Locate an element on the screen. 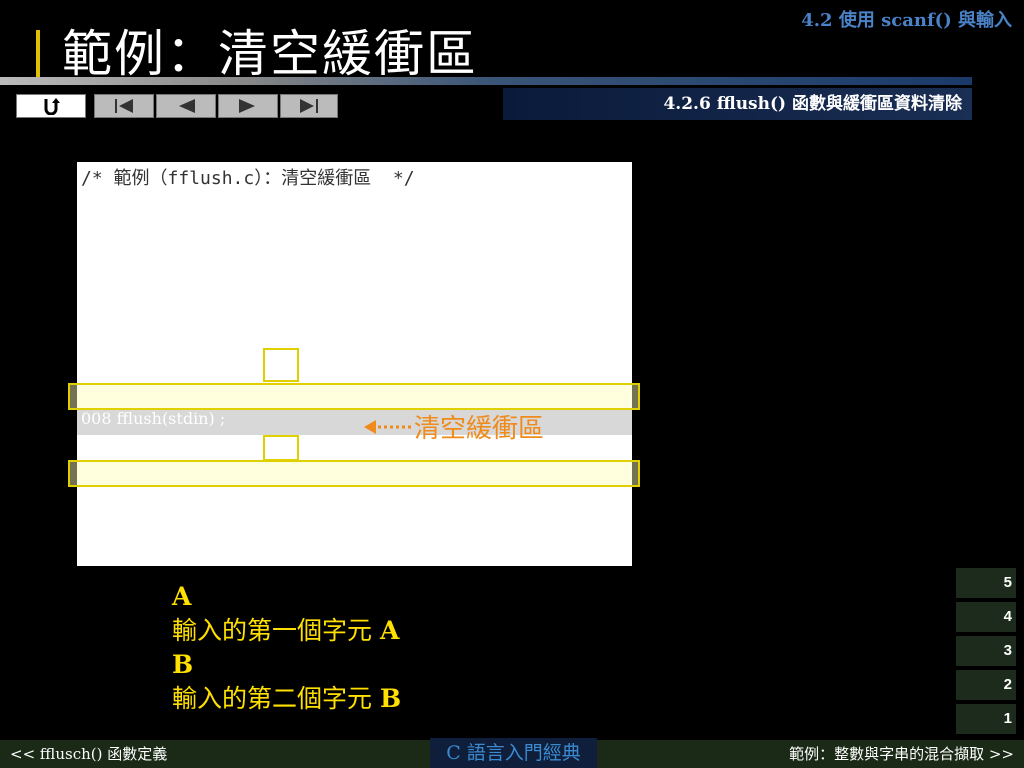 The image size is (1024, 768). page-link-1: 1 is located at coordinates (986, 719).